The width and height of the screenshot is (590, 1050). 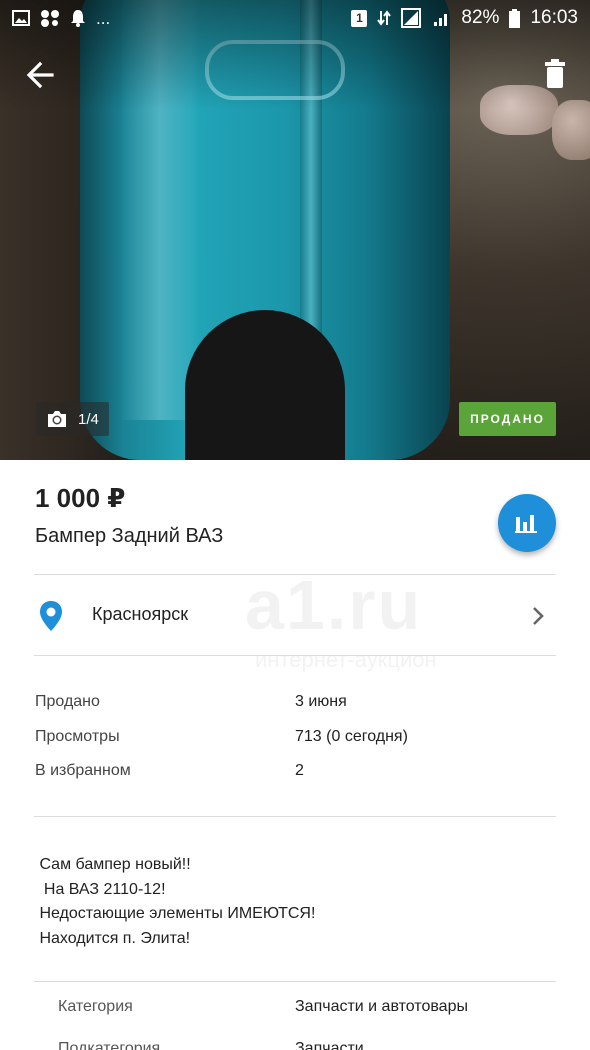 What do you see at coordinates (265, 385) in the screenshot?
I see `photo-bumper-hole` at bounding box center [265, 385].